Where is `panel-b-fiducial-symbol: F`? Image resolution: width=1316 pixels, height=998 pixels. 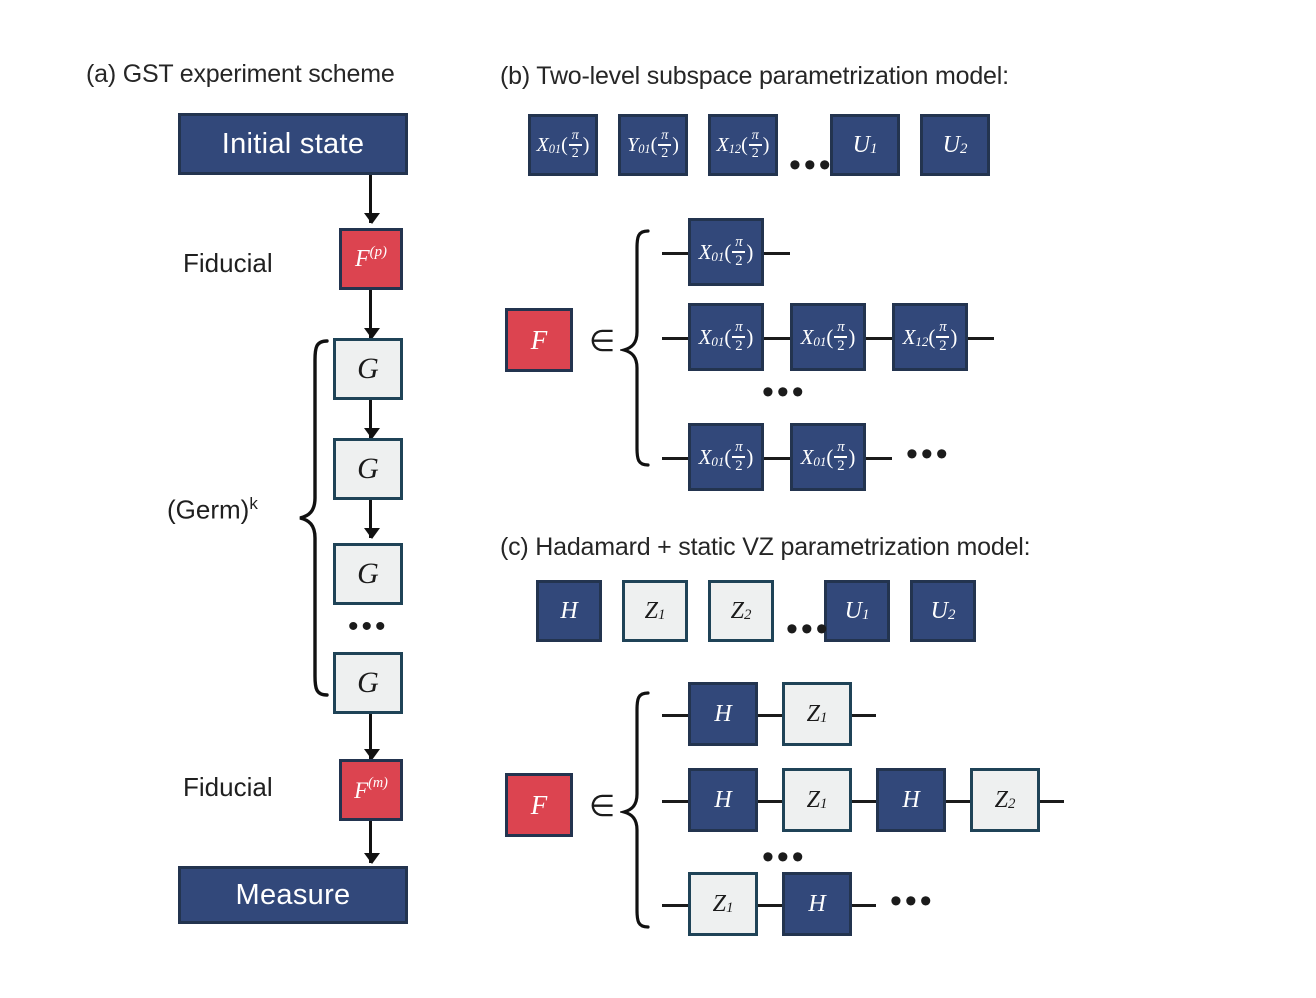 panel-b-fiducial-symbol: F is located at coordinates (539, 339).